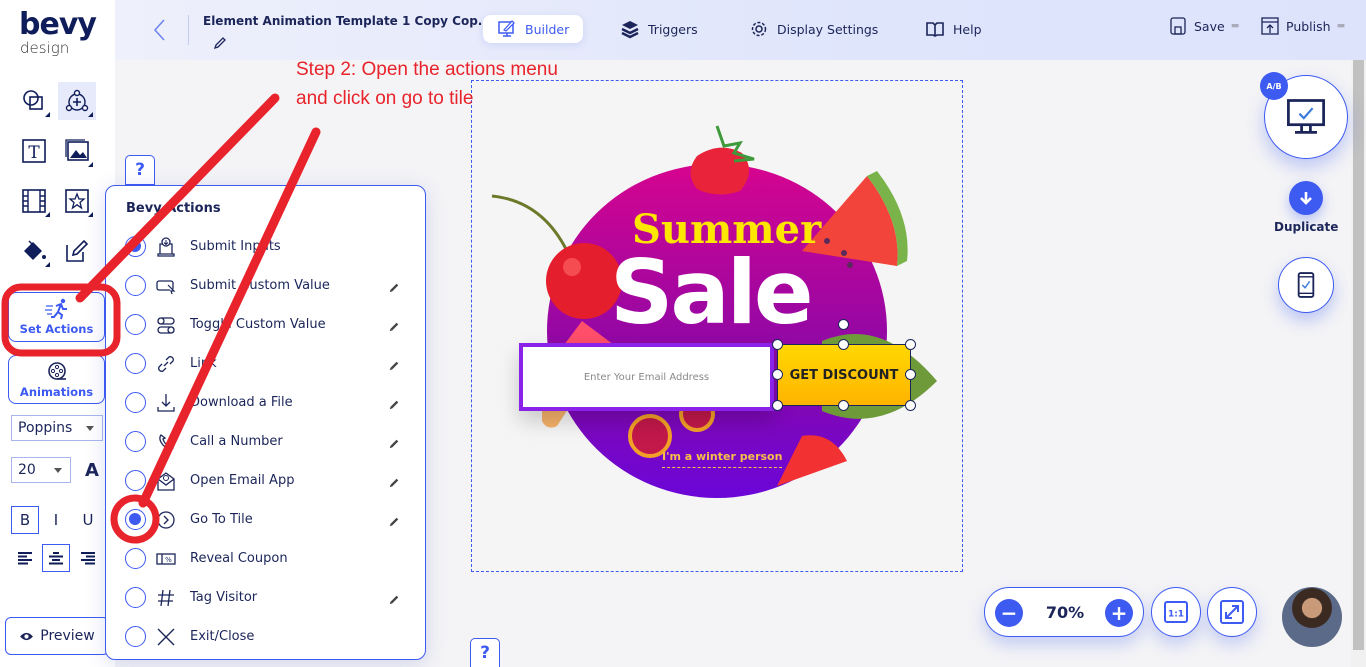 Image resolution: width=1366 pixels, height=667 pixels. What do you see at coordinates (166, 598) in the screenshot?
I see `hash-icon` at bounding box center [166, 598].